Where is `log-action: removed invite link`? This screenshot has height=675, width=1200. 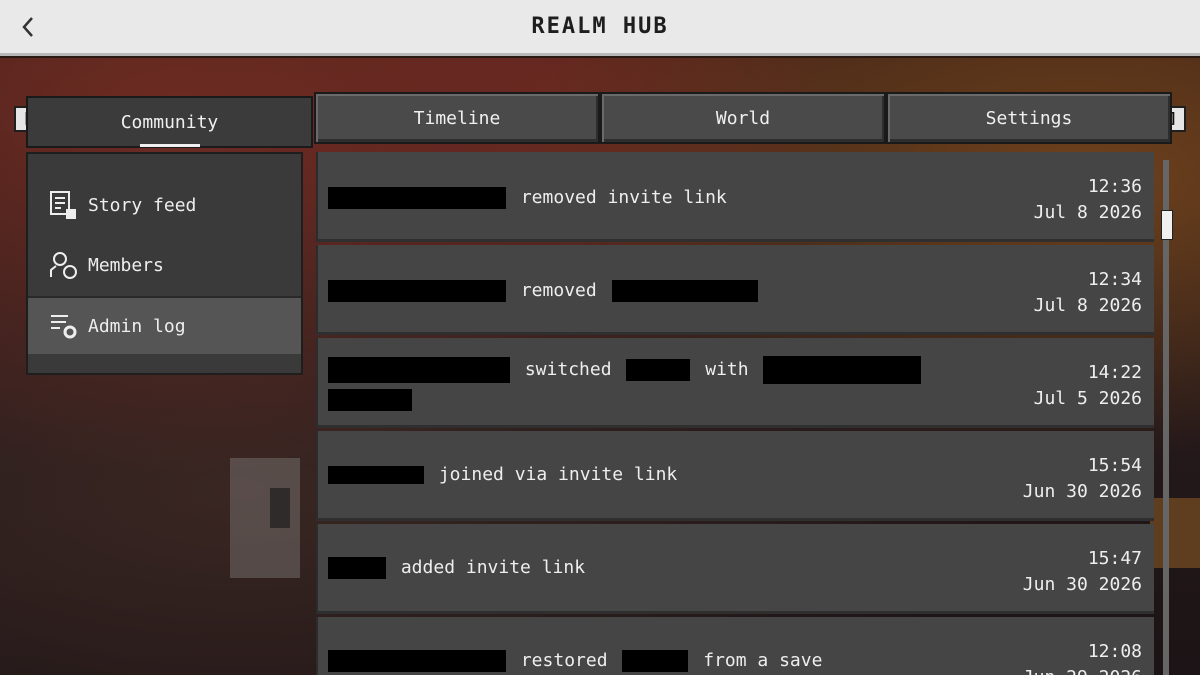 log-action: removed invite link is located at coordinates (623, 197).